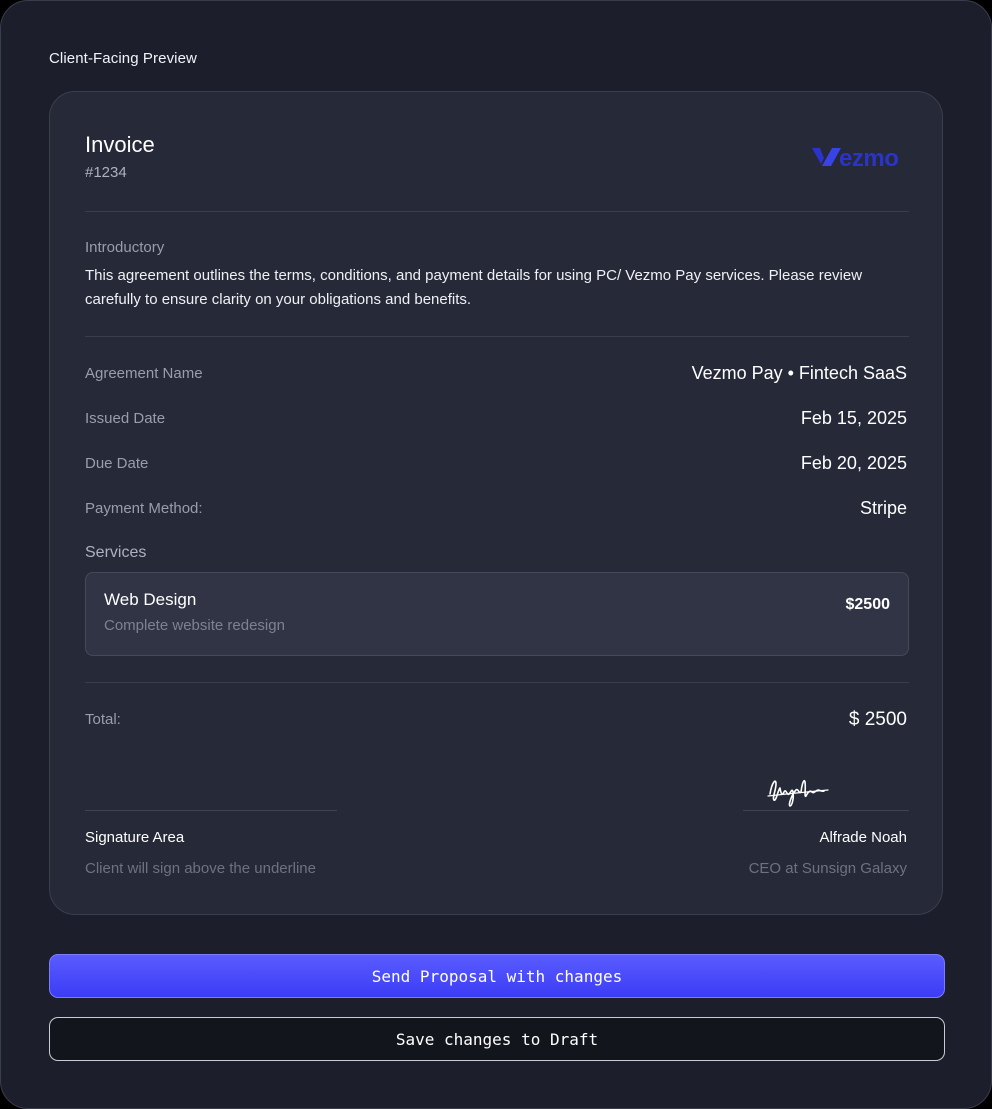 The height and width of the screenshot is (1109, 992). I want to click on total-value: $ 2500, so click(877, 719).